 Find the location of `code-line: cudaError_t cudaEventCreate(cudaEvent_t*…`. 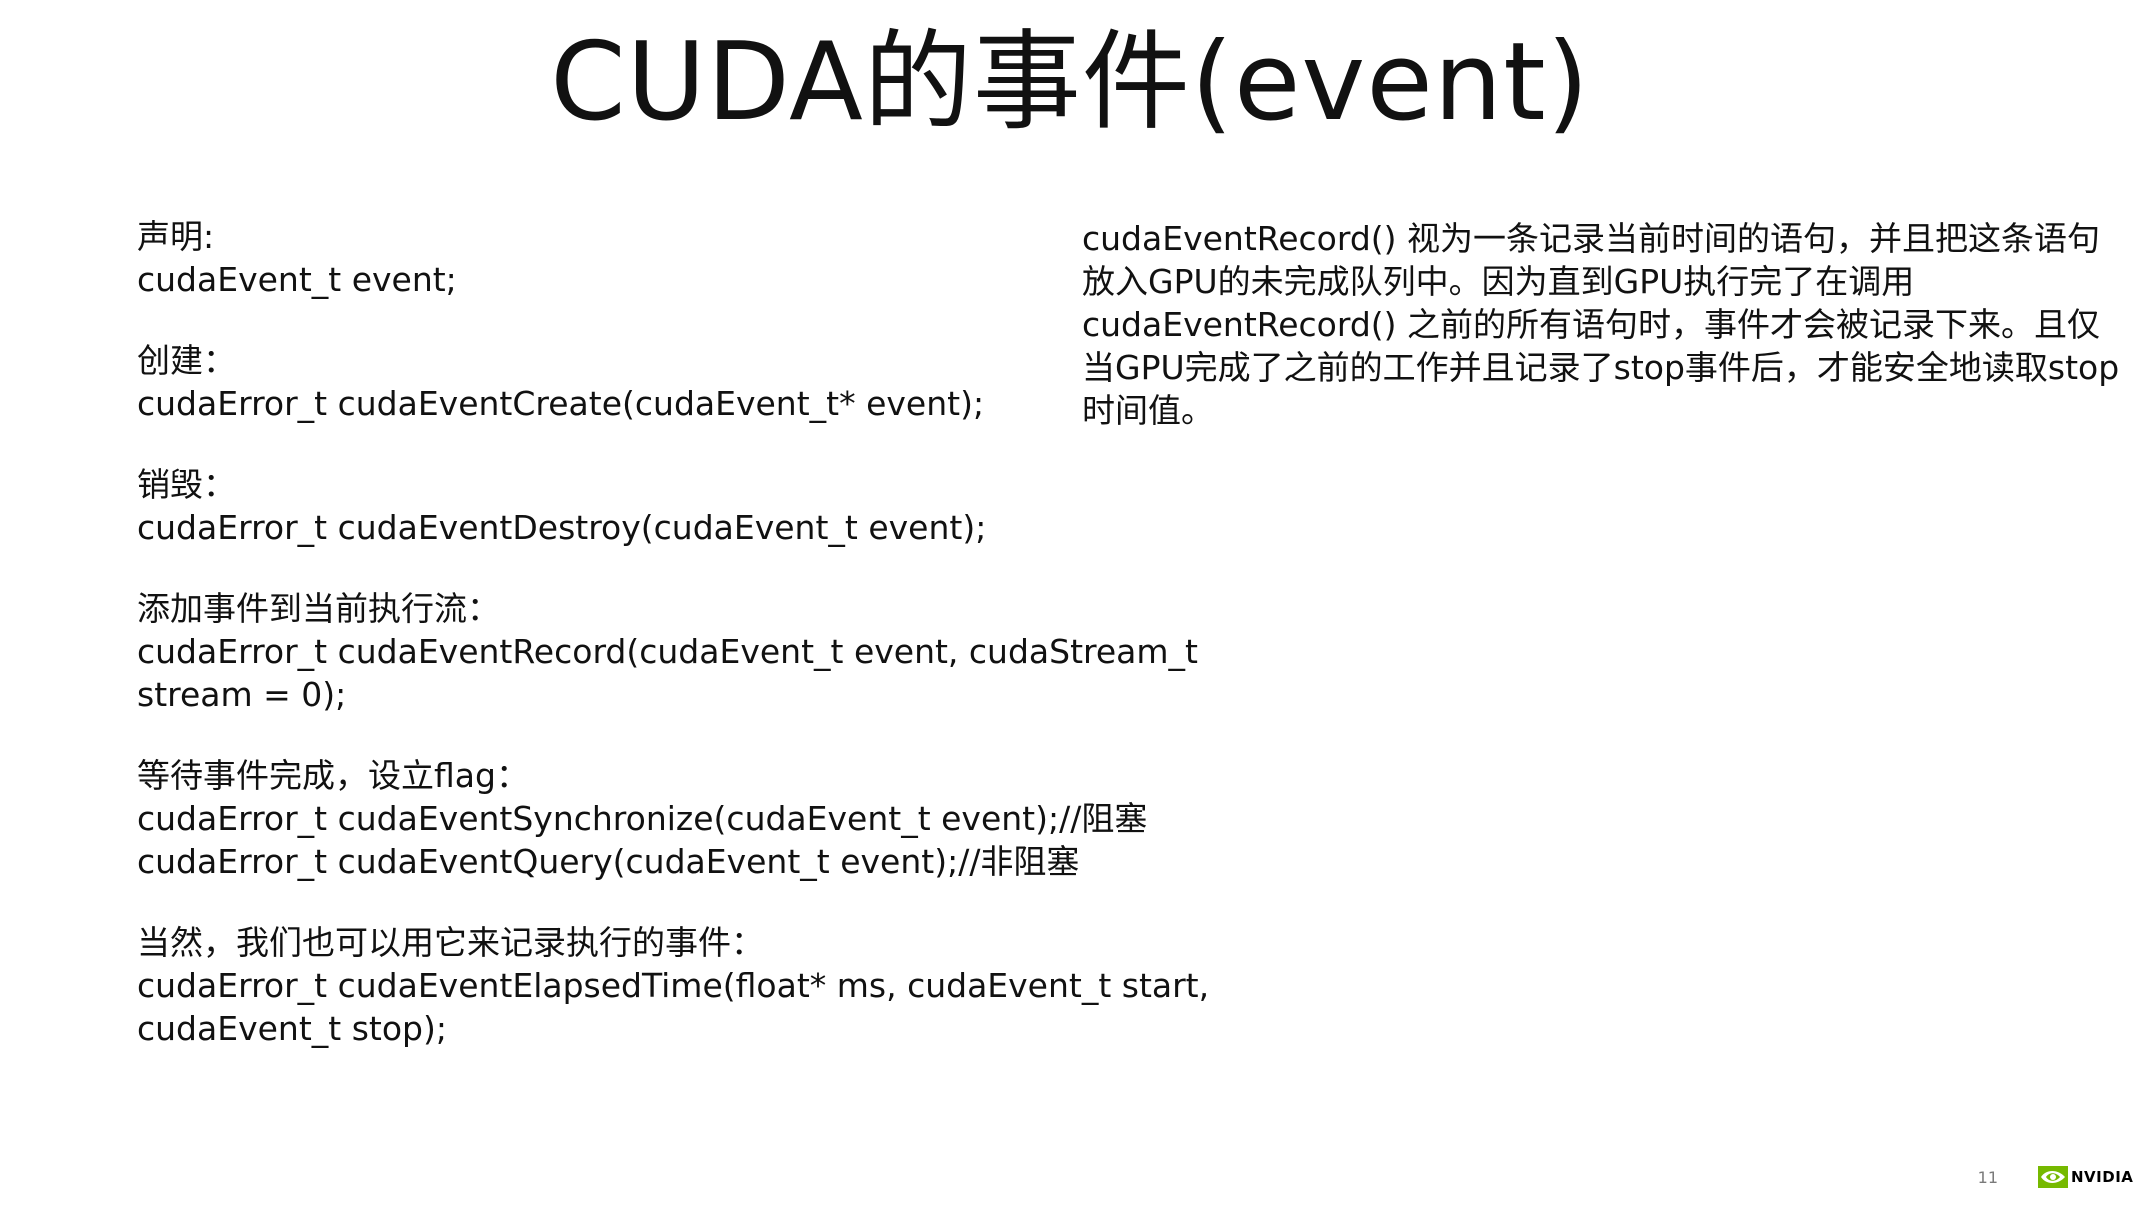

code-line: cudaError_t cudaEventCreate(cudaEvent_t*… is located at coordinates (561, 403).